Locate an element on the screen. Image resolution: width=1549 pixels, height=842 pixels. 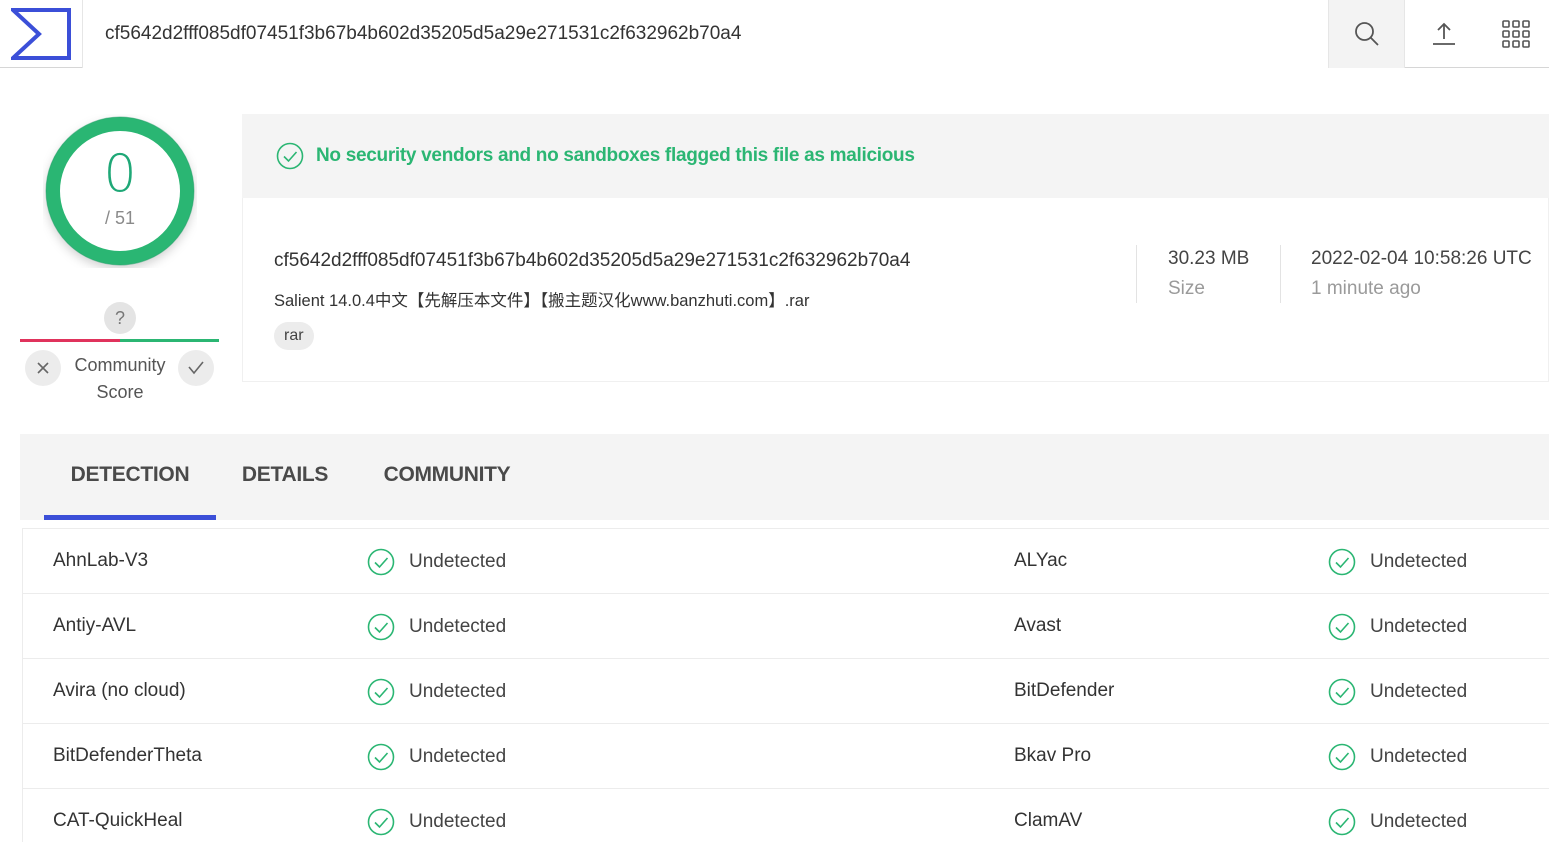
search-input is located at coordinates (705, 34).